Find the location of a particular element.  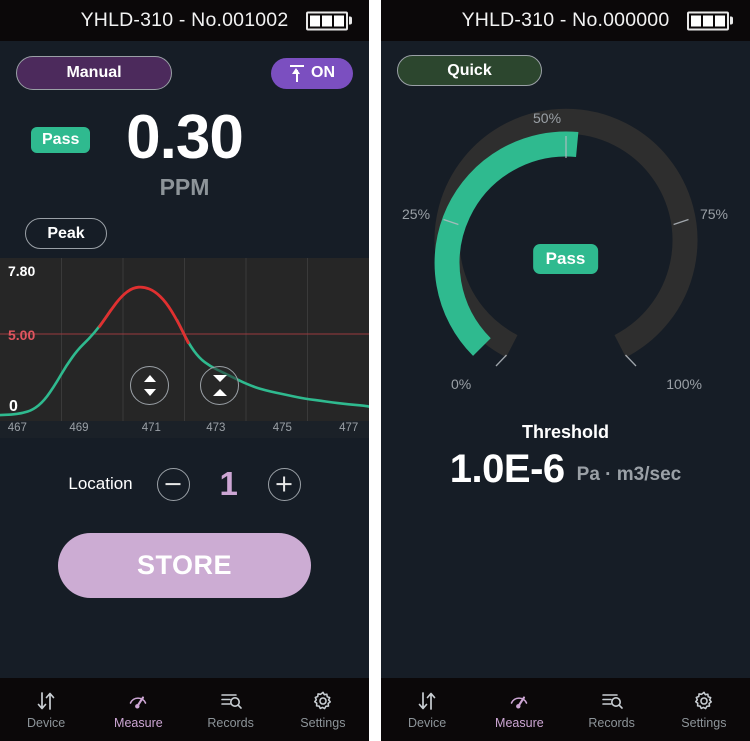

chart-control-buttons is located at coordinates (184, 385).